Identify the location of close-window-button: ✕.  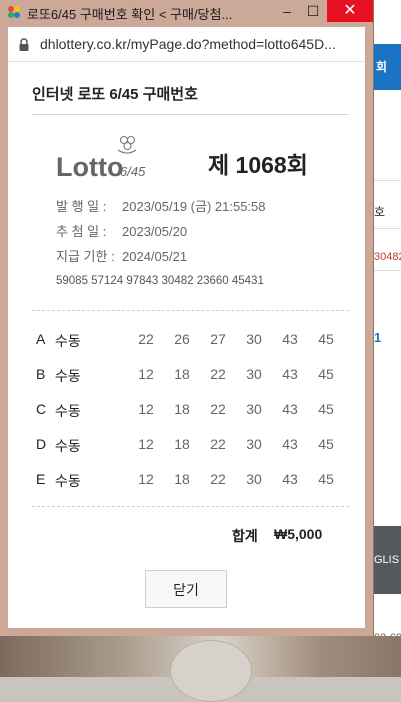
(350, 11).